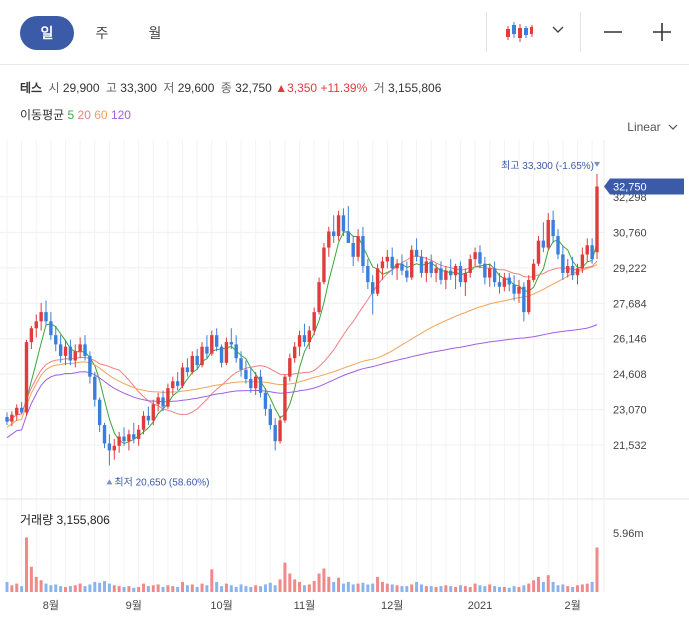 This screenshot has height=624, width=689. I want to click on y-tick-label: 21,532, so click(630, 446).